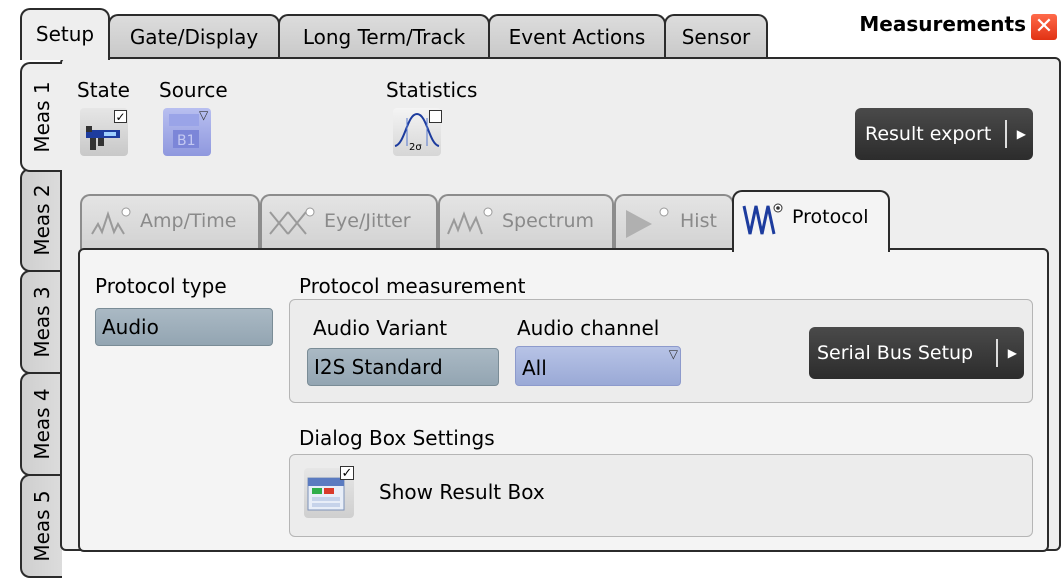 The width and height of the screenshot is (1061, 578). What do you see at coordinates (415, 147) in the screenshot?
I see `sigma-label: 2σ` at bounding box center [415, 147].